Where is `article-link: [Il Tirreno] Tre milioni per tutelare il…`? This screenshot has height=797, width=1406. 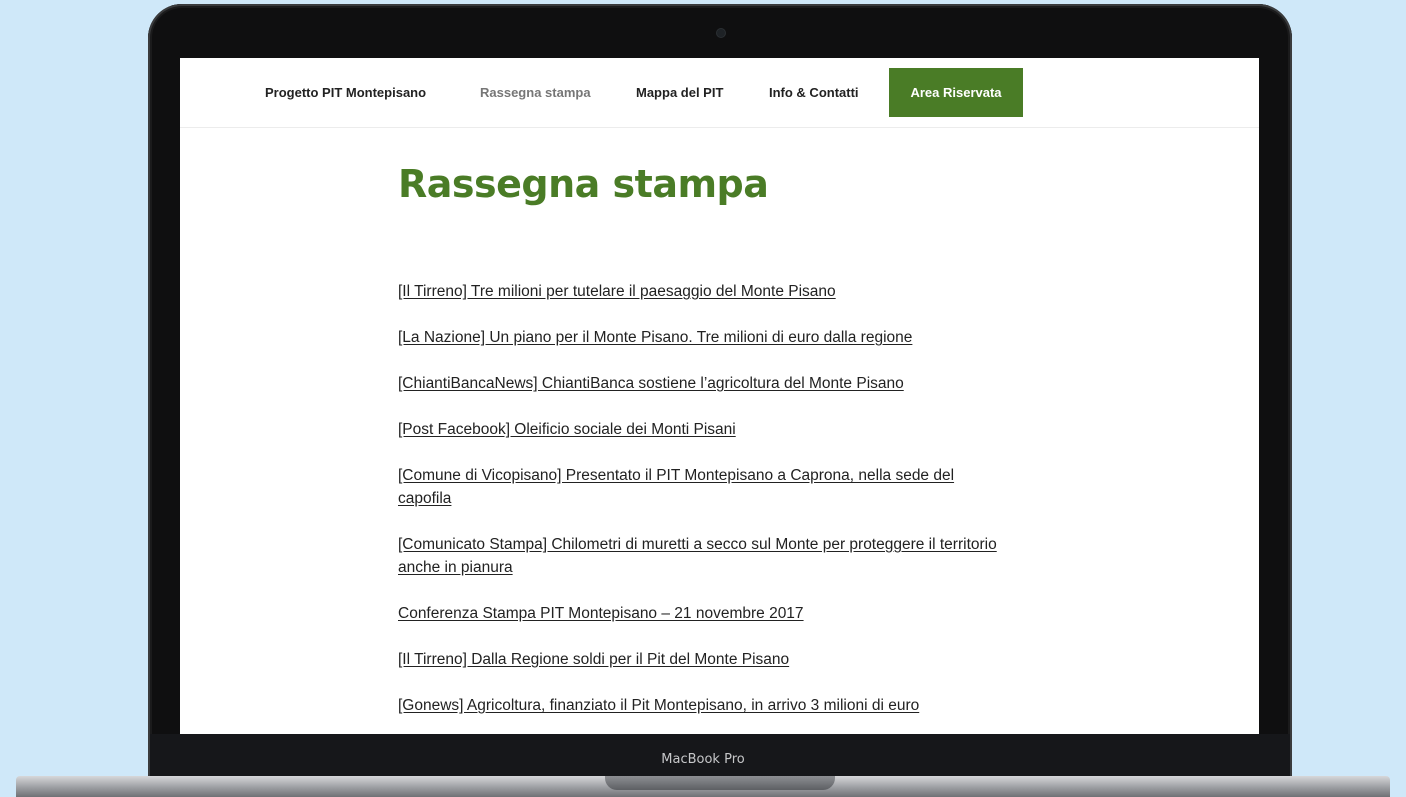
article-link: [Il Tirreno] Tre milioni per tutelare il… is located at coordinates (617, 291).